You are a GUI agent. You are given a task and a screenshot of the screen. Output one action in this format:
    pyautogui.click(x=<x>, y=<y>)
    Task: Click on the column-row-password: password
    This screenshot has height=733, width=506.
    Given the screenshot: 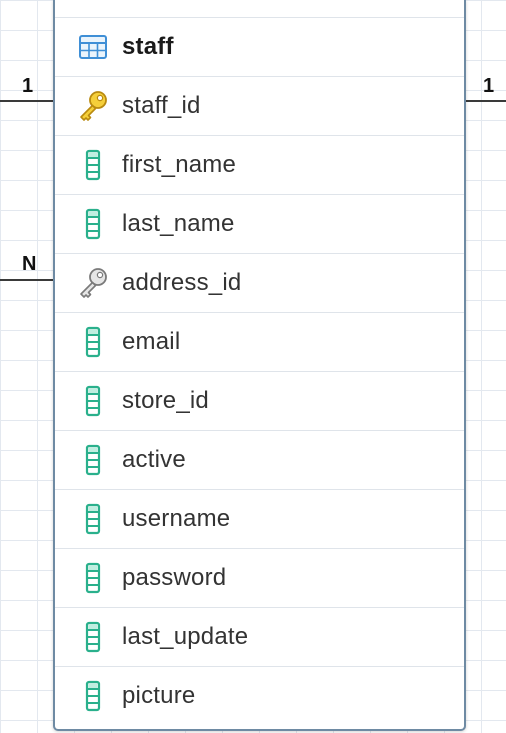 What is the action you would take?
    pyautogui.click(x=259, y=577)
    